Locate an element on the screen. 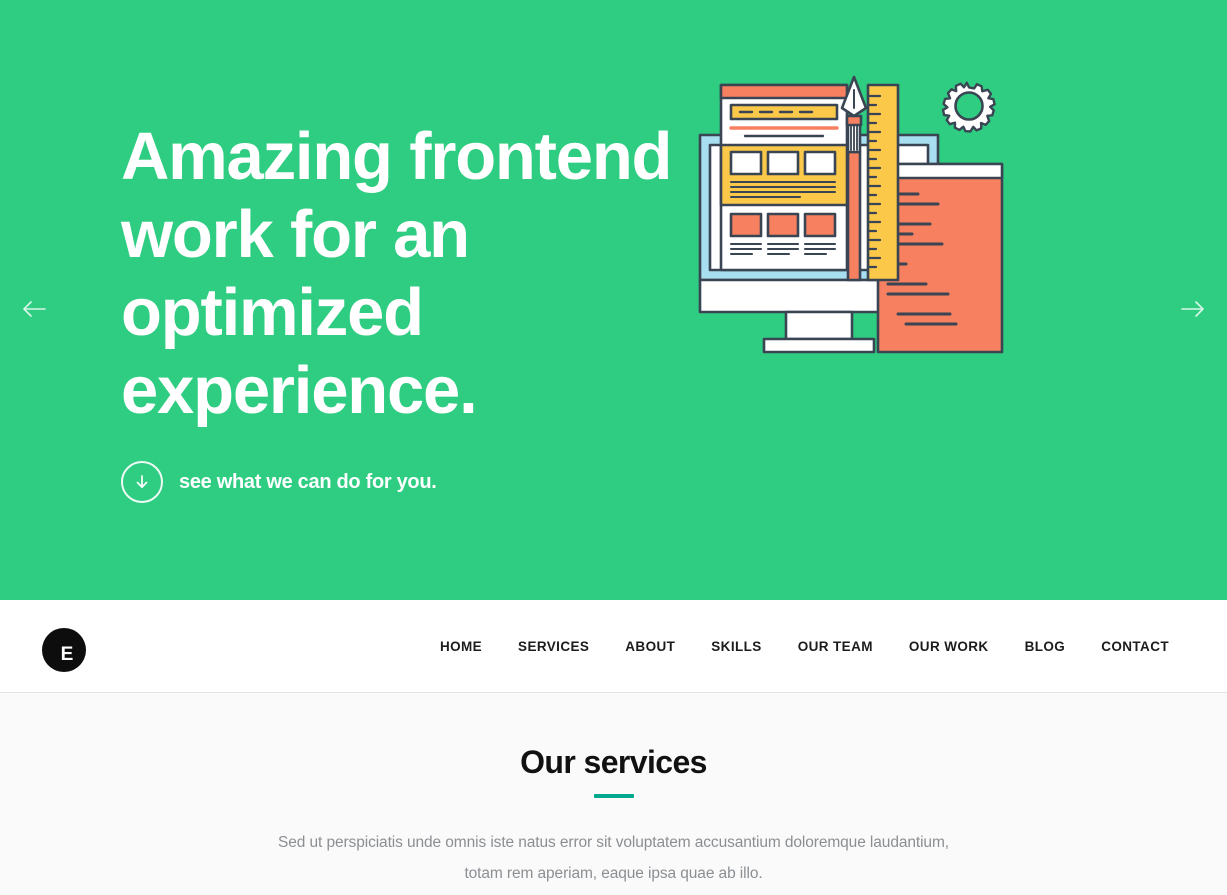 The height and width of the screenshot is (895, 1227). arrow-down-circle-icon is located at coordinates (142, 482).